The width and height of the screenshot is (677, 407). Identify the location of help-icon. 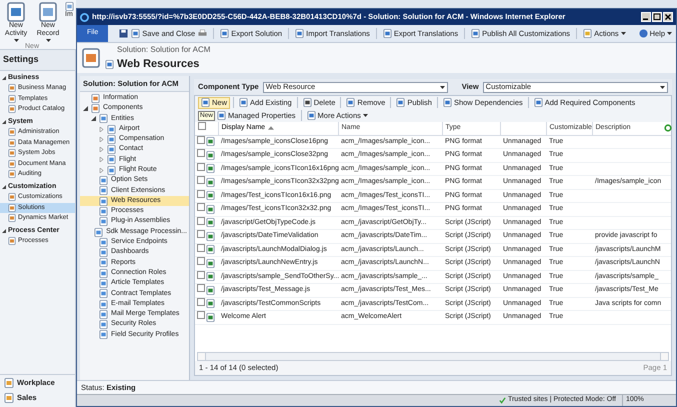
(643, 33).